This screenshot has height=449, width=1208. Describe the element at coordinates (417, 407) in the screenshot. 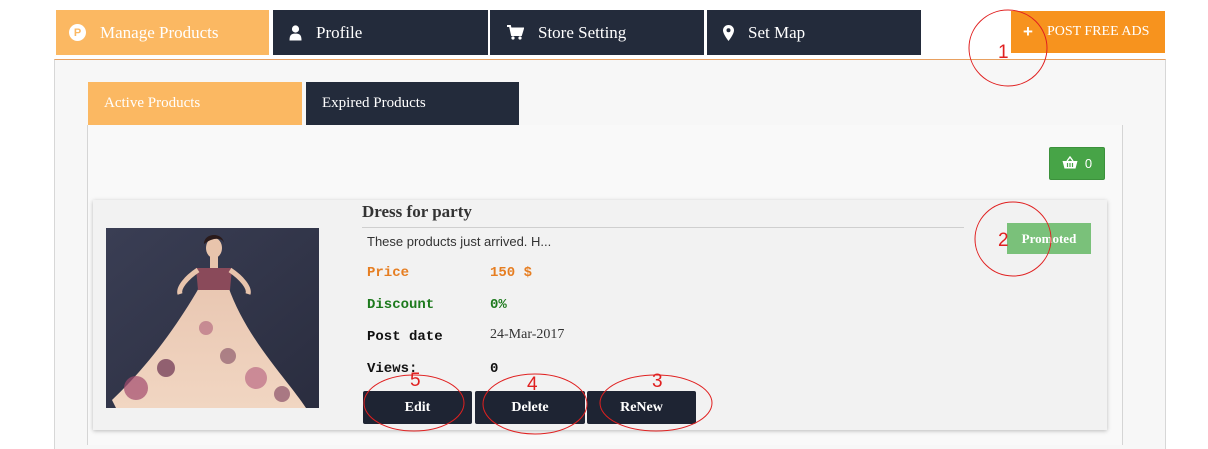

I see `edit-button: Edit` at that location.